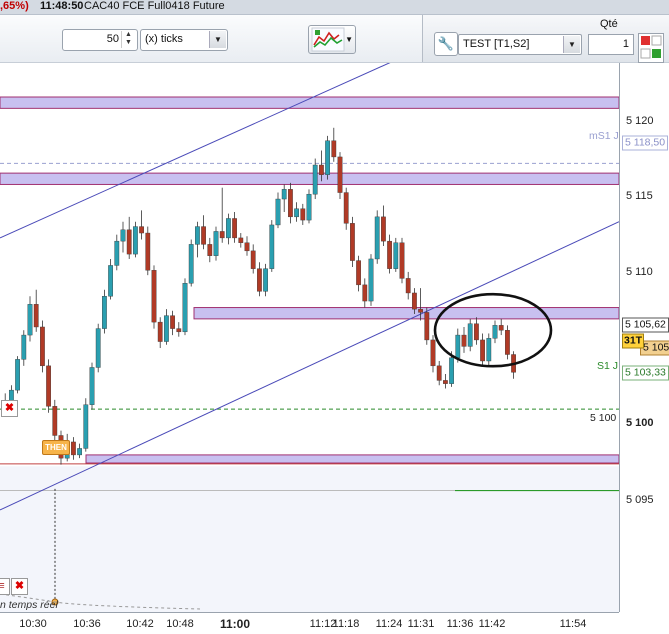 The height and width of the screenshot is (634, 669). What do you see at coordinates (164, 39) in the screenshot?
I see `ticks-unit-label: (x) ticks` at bounding box center [164, 39].